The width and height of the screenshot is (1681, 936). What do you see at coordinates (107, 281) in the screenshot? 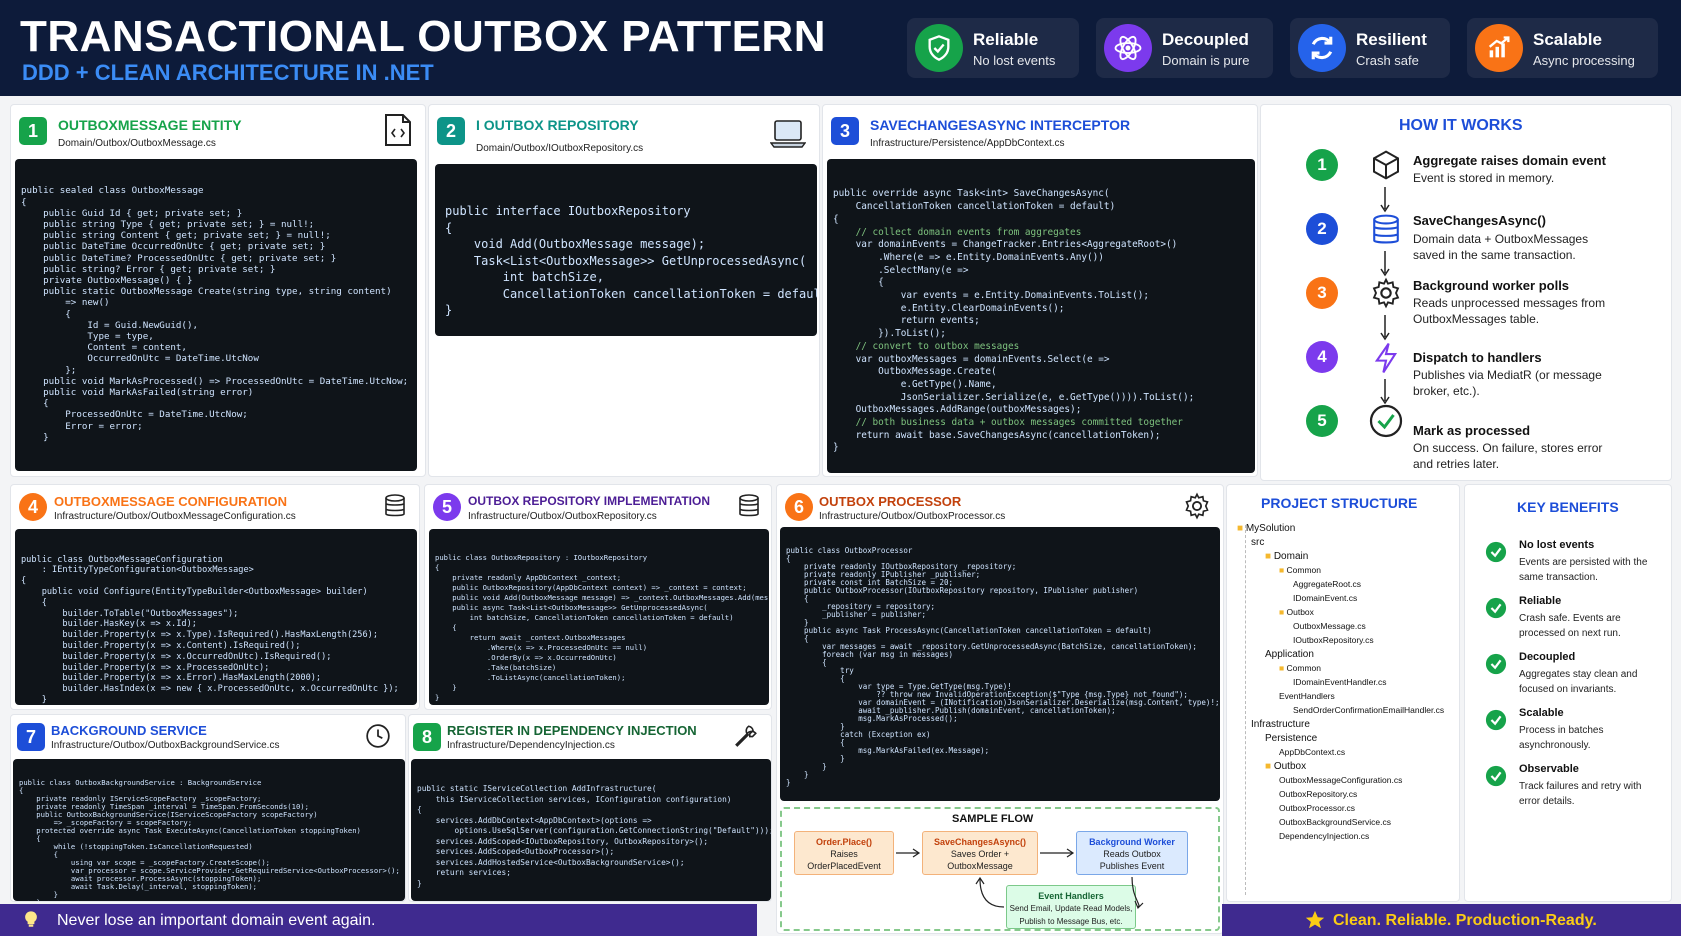
I see `code-line: private OutboxMessage() { }` at bounding box center [107, 281].